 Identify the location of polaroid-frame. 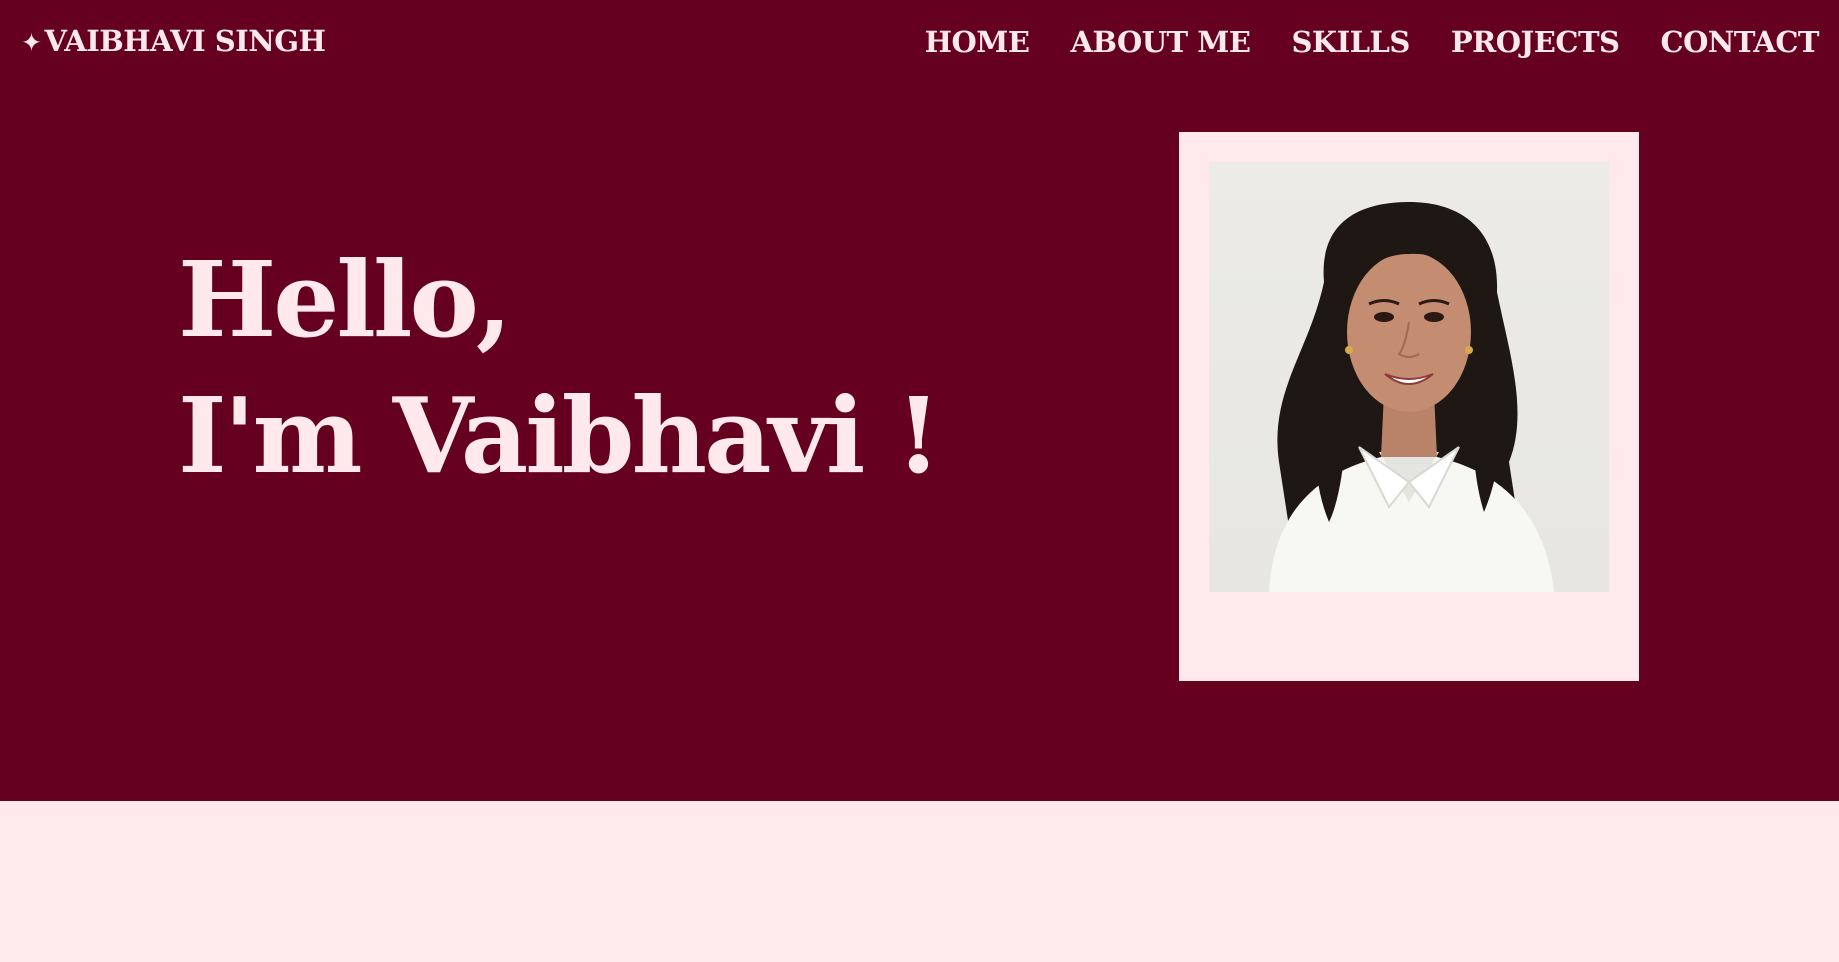
(1409, 406).